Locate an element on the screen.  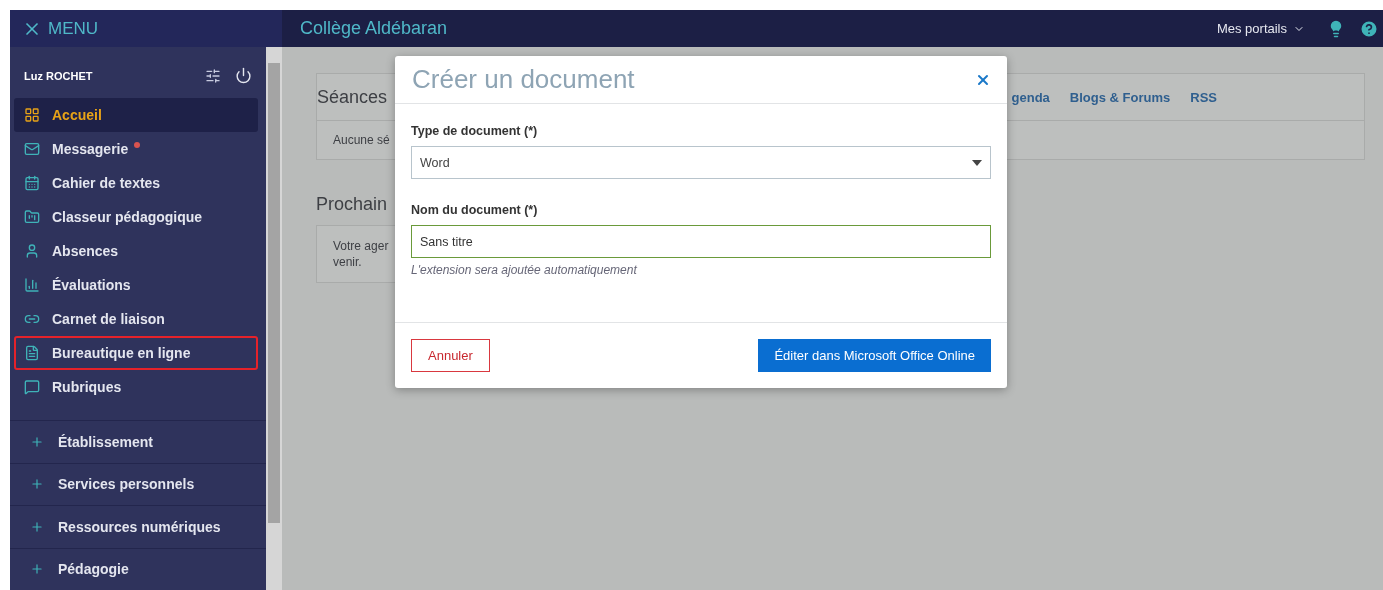
field-label: Type de document (*) is located at coordinates (475, 131).